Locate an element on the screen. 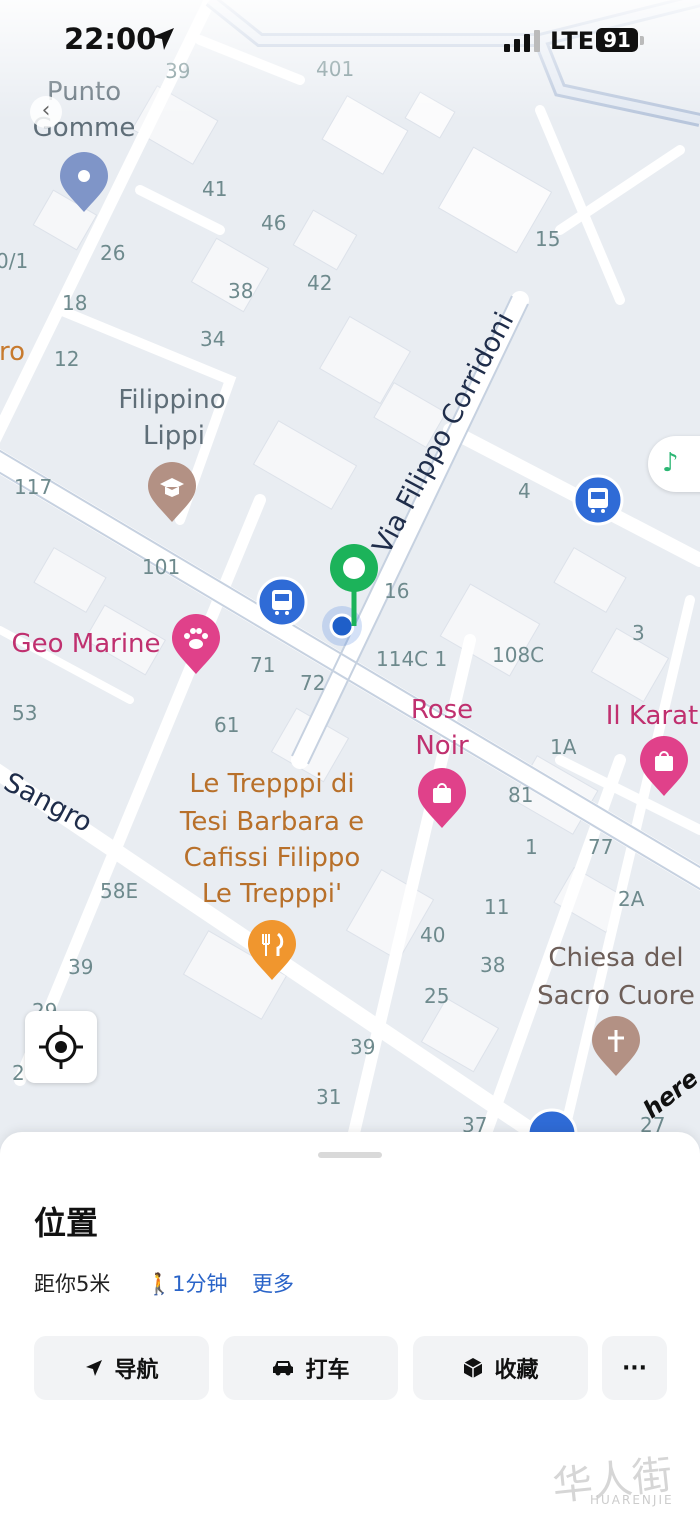 The height and width of the screenshot is (1513, 700). house-number: 1A is located at coordinates (563, 747).